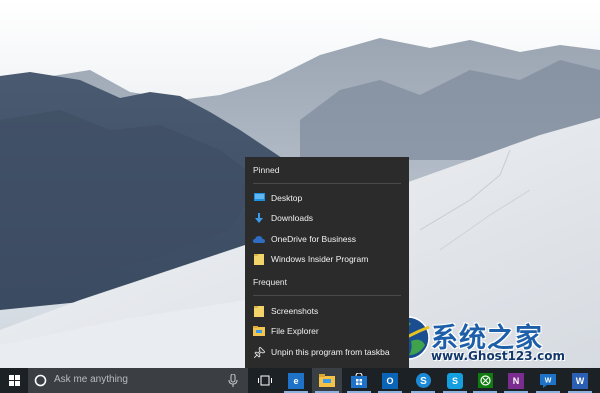 The height and width of the screenshot is (393, 600). I want to click on feedback-icon: W, so click(548, 380).